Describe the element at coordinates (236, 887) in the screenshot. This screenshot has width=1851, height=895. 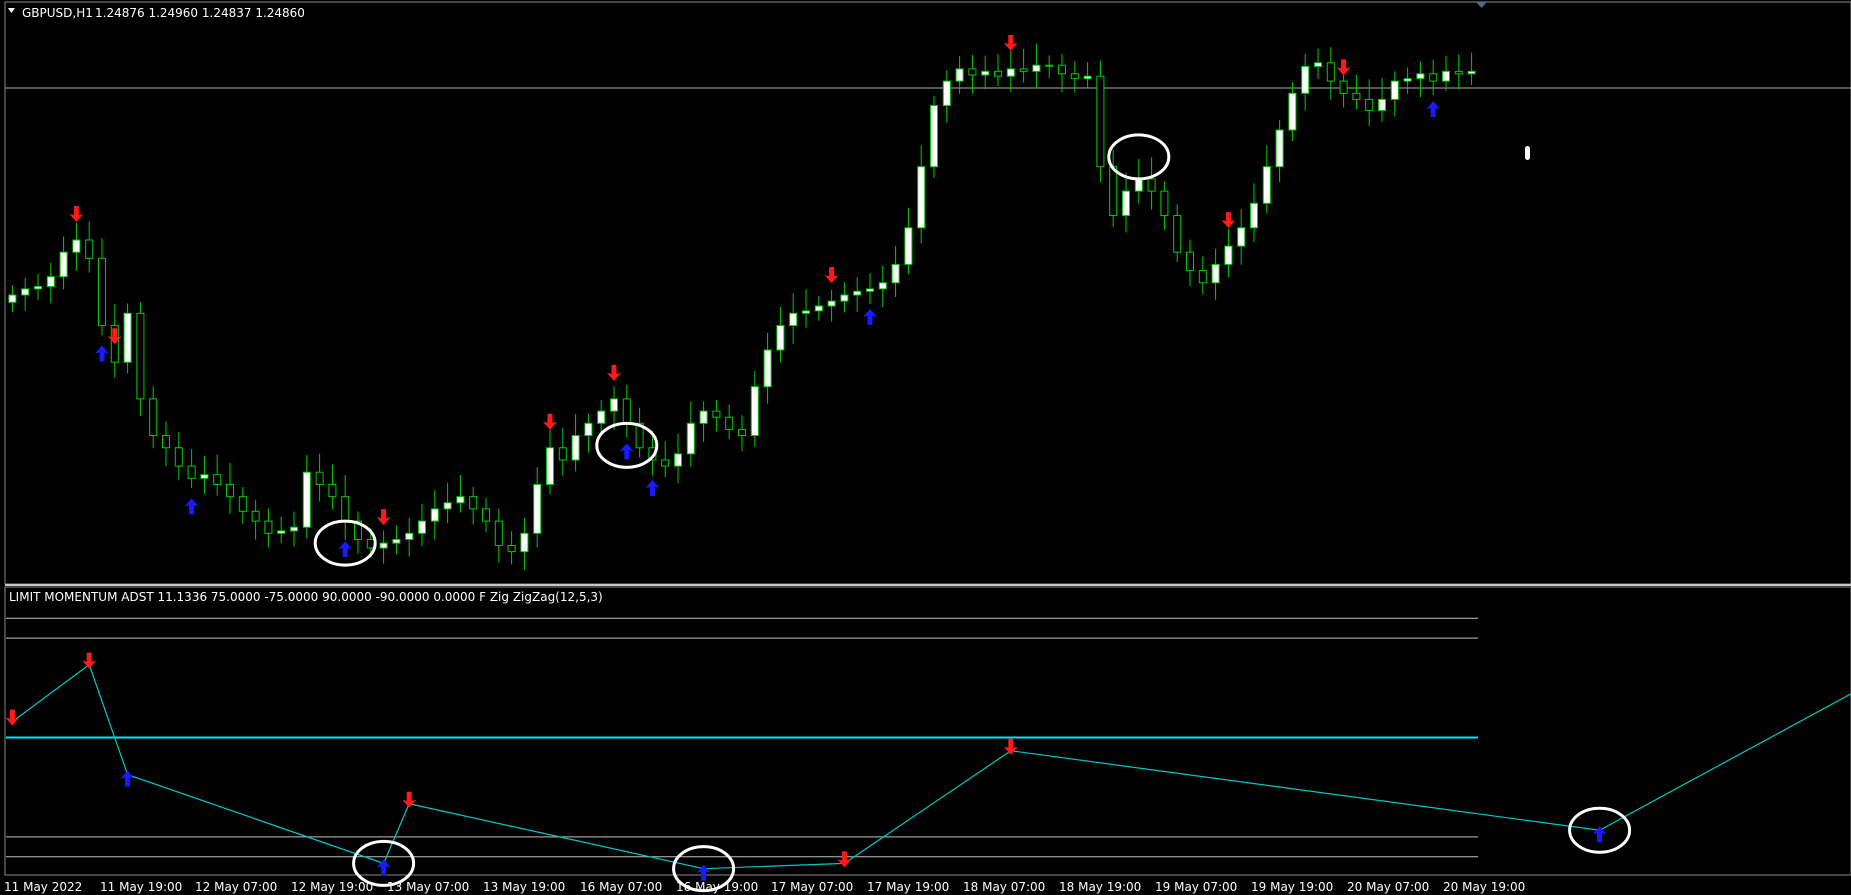
I see `x-tick-label: 12 May 07:00` at that location.